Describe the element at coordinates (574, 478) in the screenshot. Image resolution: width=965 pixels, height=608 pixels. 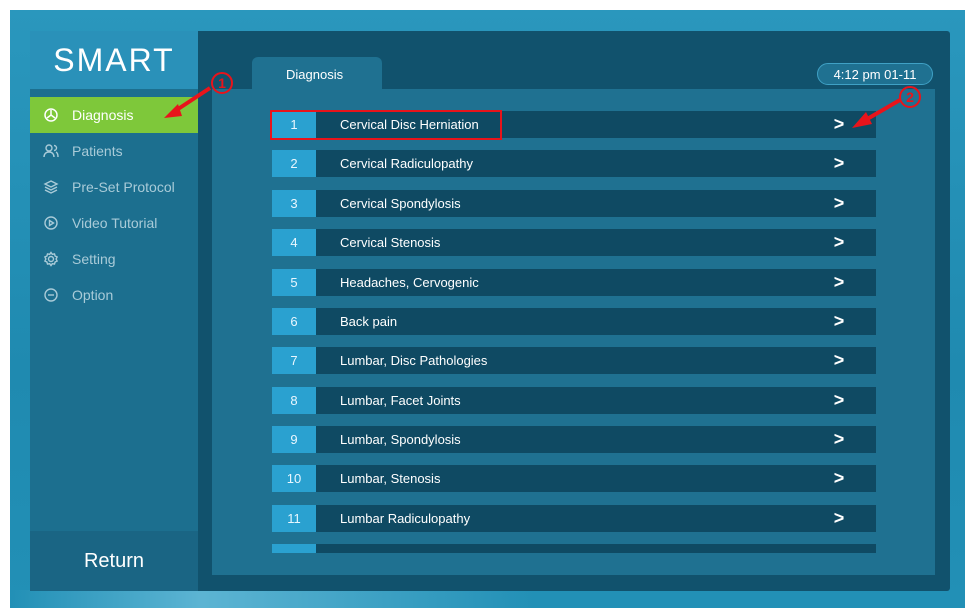
I see `list-item: 10 Lumbar, Stenosis >` at that location.